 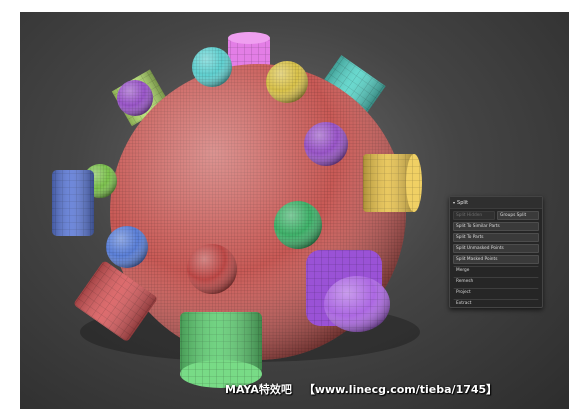 What do you see at coordinates (135, 98) in the screenshot?
I see `sphere-purple-top-left` at bounding box center [135, 98].